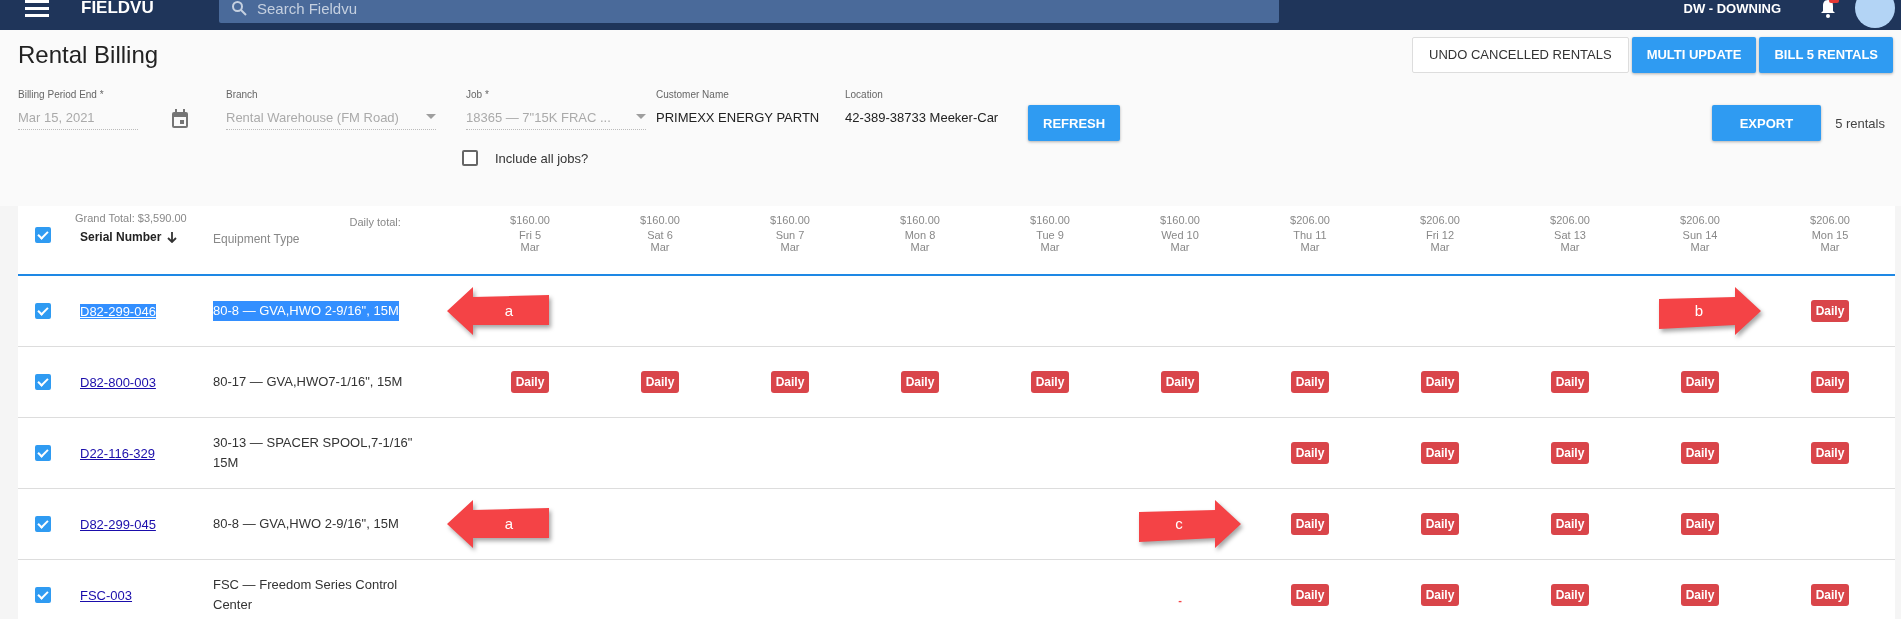  What do you see at coordinates (308, 382) in the screenshot?
I see `equipment-type: 80-17 — GVA,HWO7-1/16", 15M` at bounding box center [308, 382].